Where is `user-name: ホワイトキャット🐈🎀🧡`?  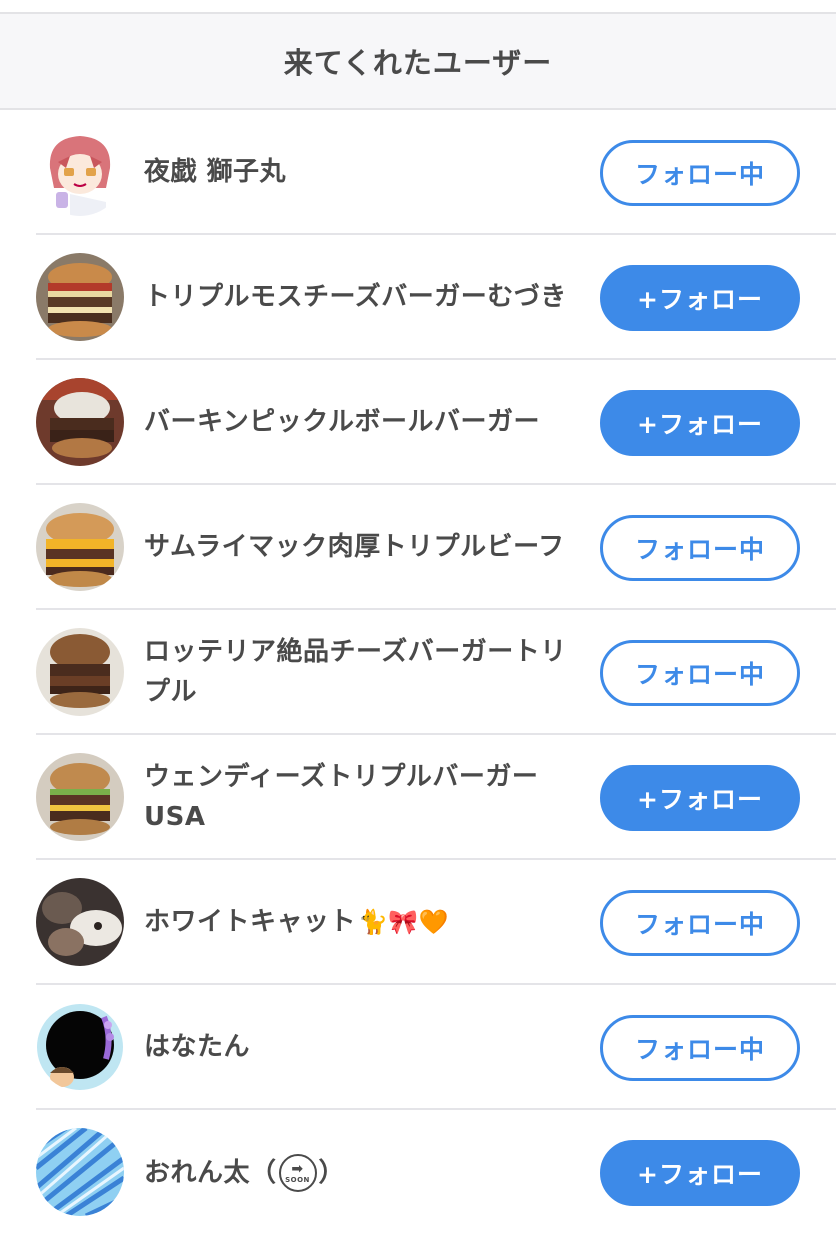 user-name: ホワイトキャット🐈🎀🧡 is located at coordinates (364, 921).